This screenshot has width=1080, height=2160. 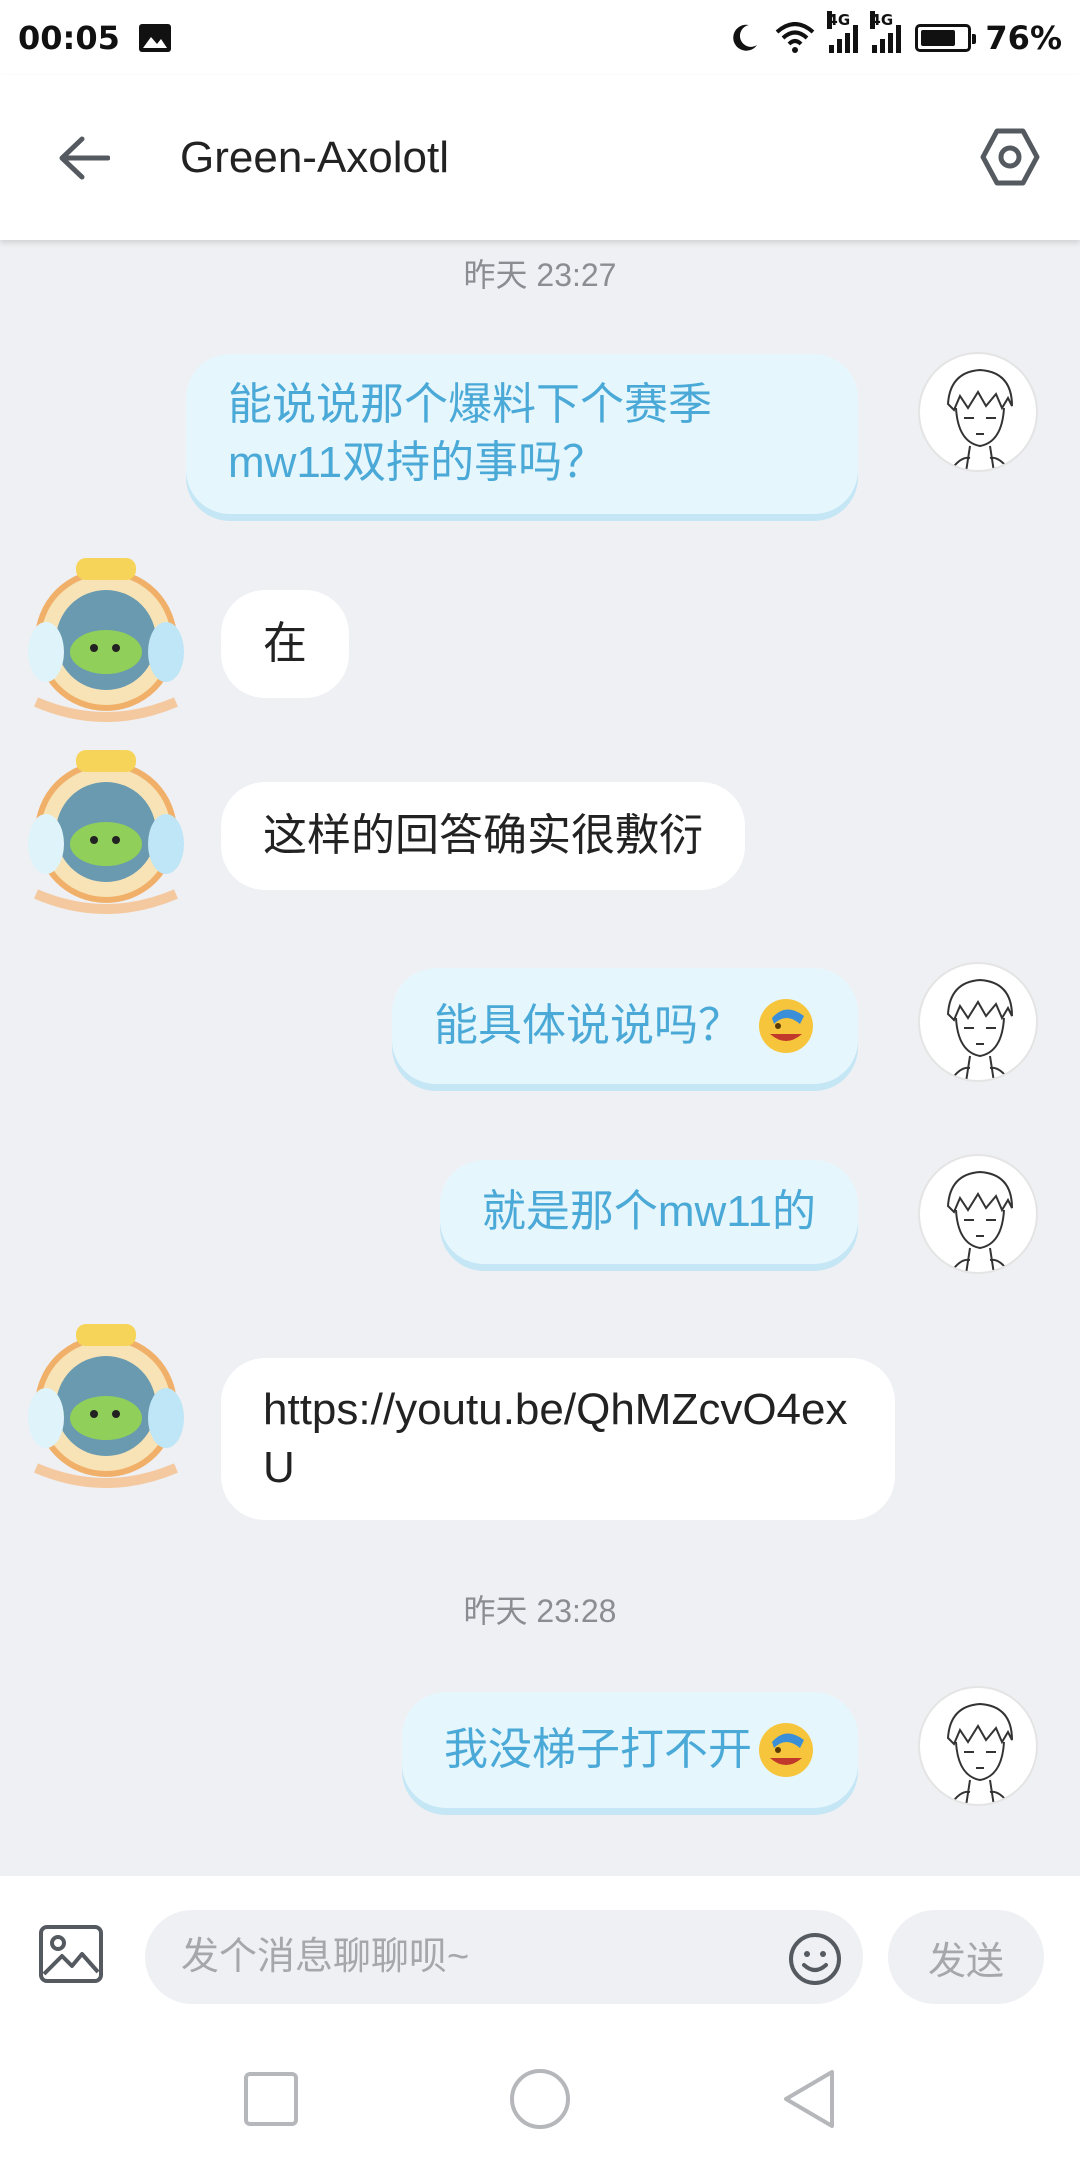 I want to click on message-bubble-received: 这样的回答确实很敷衍, so click(x=483, y=836).